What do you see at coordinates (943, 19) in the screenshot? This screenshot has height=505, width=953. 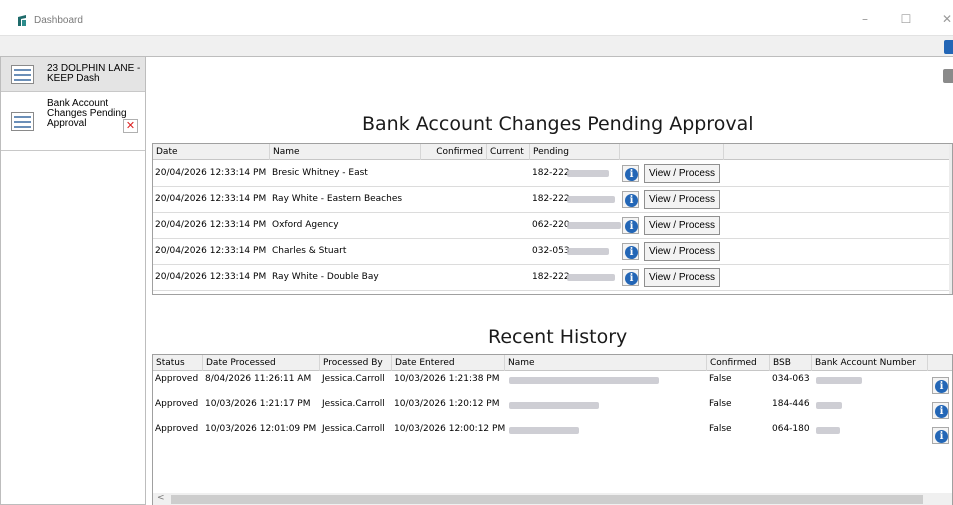 I see `close-window-button: ✕` at bounding box center [943, 19].